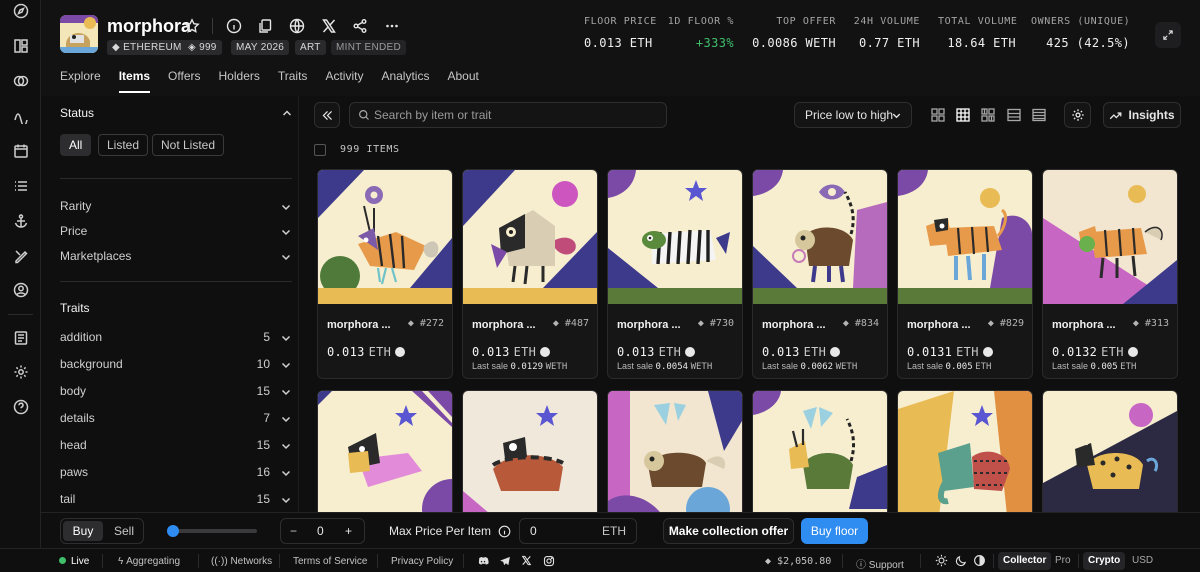 The image size is (1200, 572). Describe the element at coordinates (77, 113) in the screenshot. I see `status-heading: Status` at that location.